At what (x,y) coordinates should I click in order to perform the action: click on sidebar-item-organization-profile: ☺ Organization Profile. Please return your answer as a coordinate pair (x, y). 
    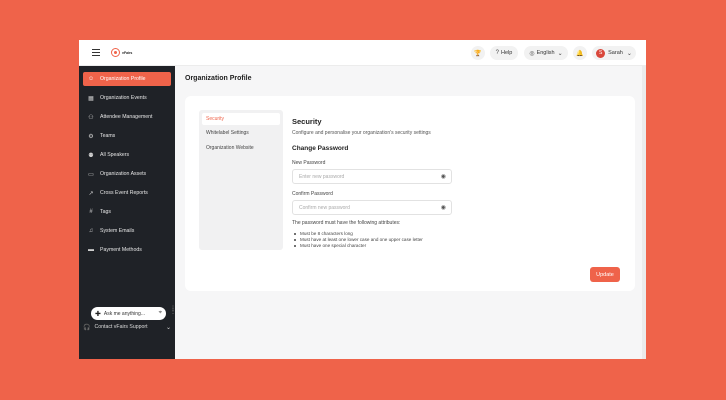
    Looking at the image, I should click on (127, 79).